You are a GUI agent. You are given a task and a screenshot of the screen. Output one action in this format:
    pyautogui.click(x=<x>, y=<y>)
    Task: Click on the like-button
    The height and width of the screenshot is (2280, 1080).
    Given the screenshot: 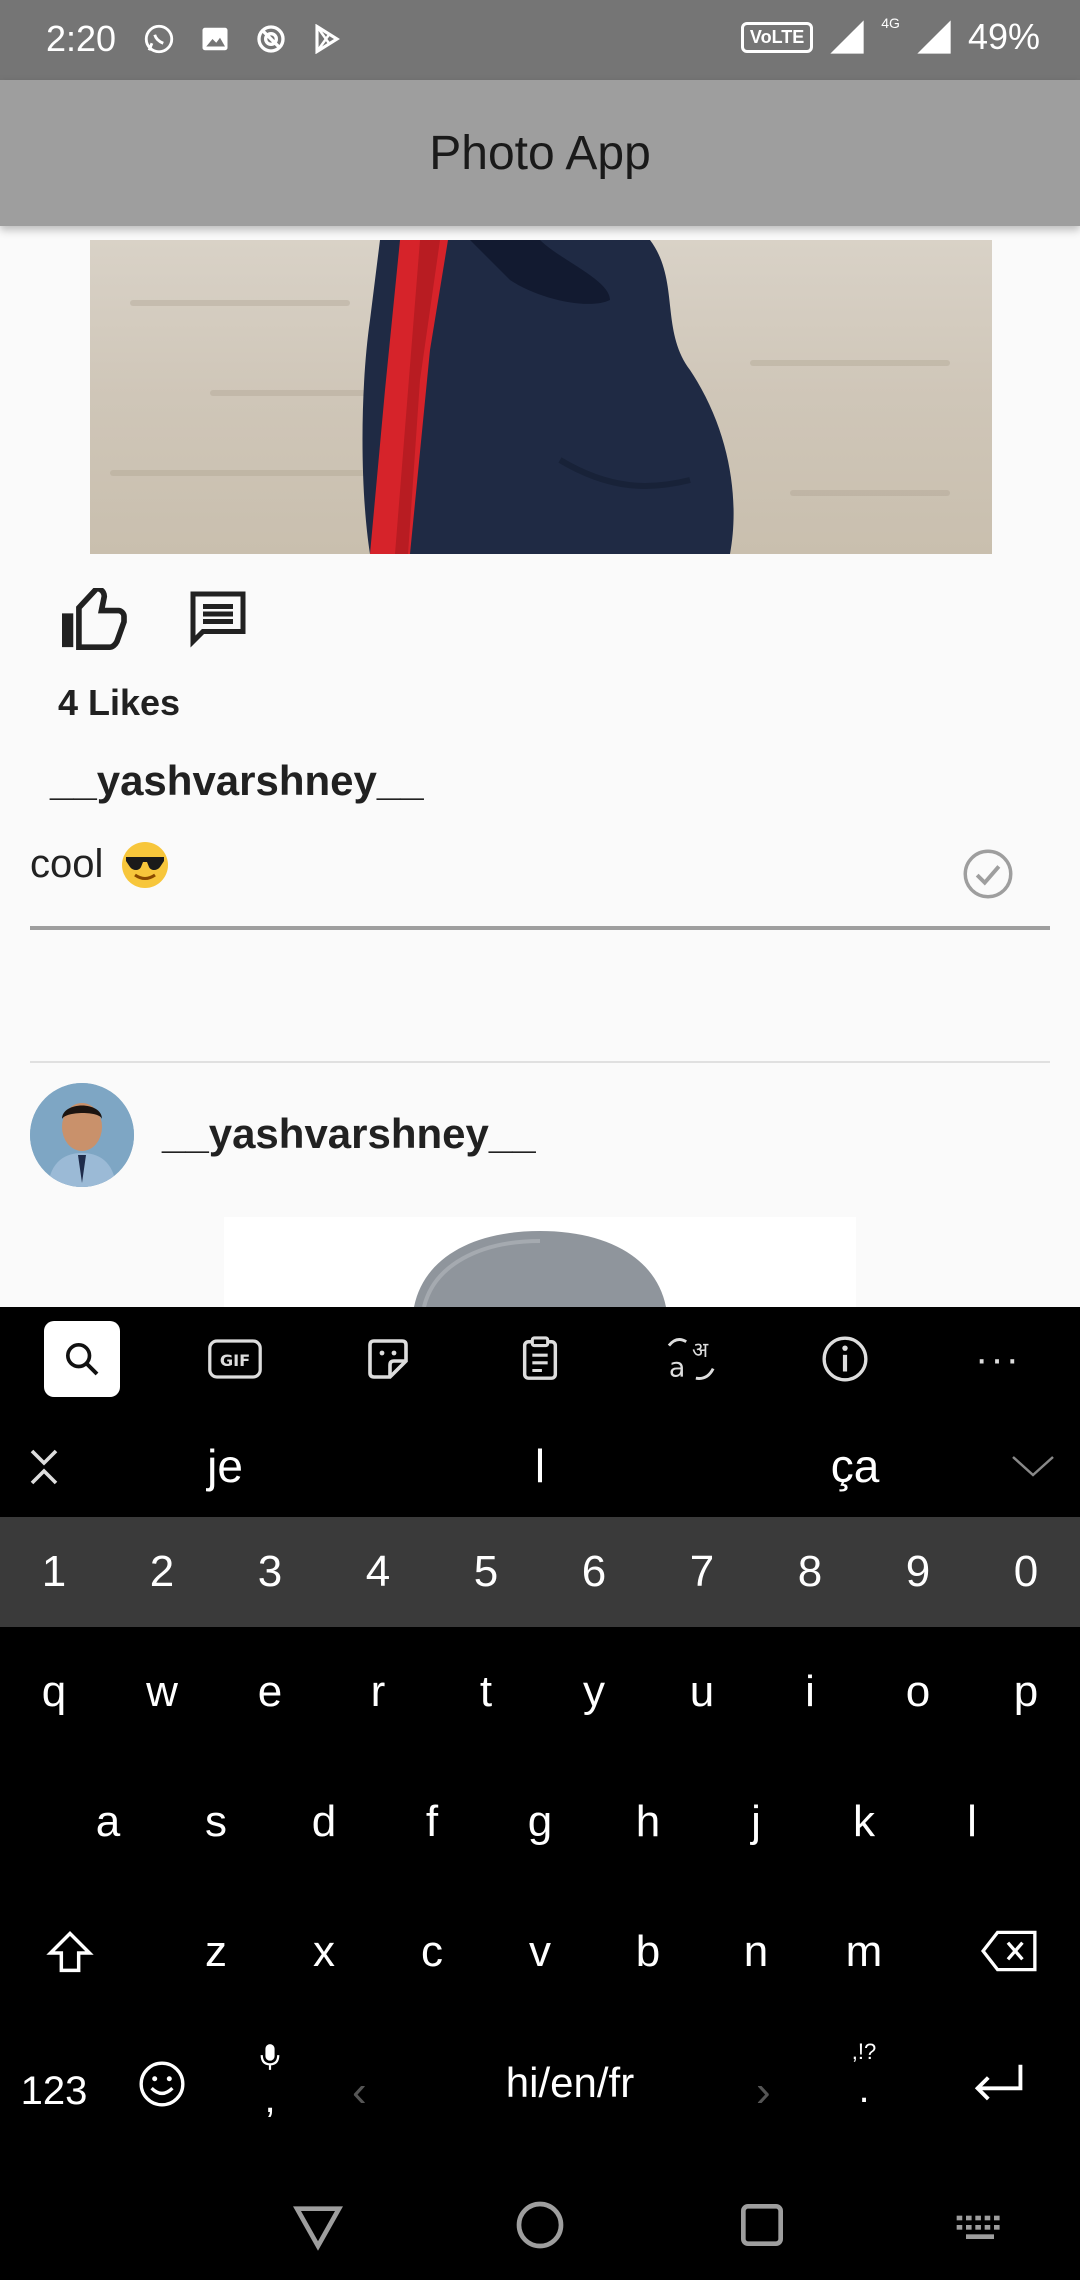 What is the action you would take?
    pyautogui.click(x=93, y=617)
    